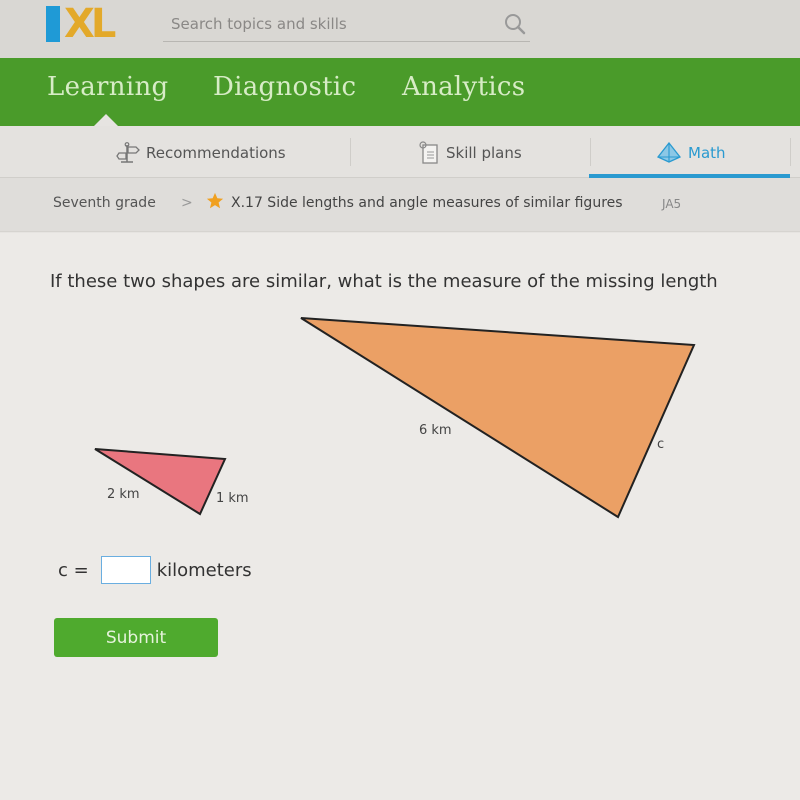 The image size is (800, 800). What do you see at coordinates (136, 637) in the screenshot?
I see `submit-button: Submit` at bounding box center [136, 637].